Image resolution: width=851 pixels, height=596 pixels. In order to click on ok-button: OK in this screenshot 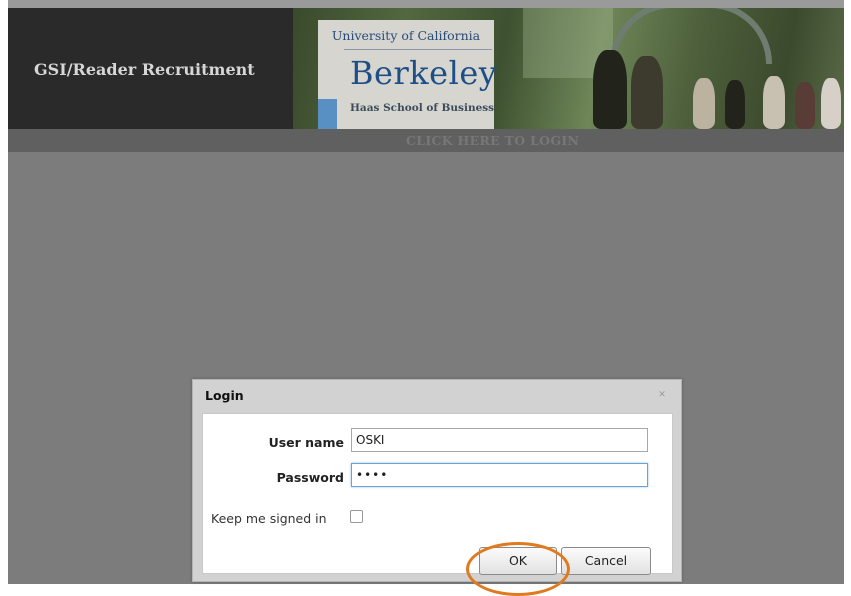, I will do `click(518, 561)`.